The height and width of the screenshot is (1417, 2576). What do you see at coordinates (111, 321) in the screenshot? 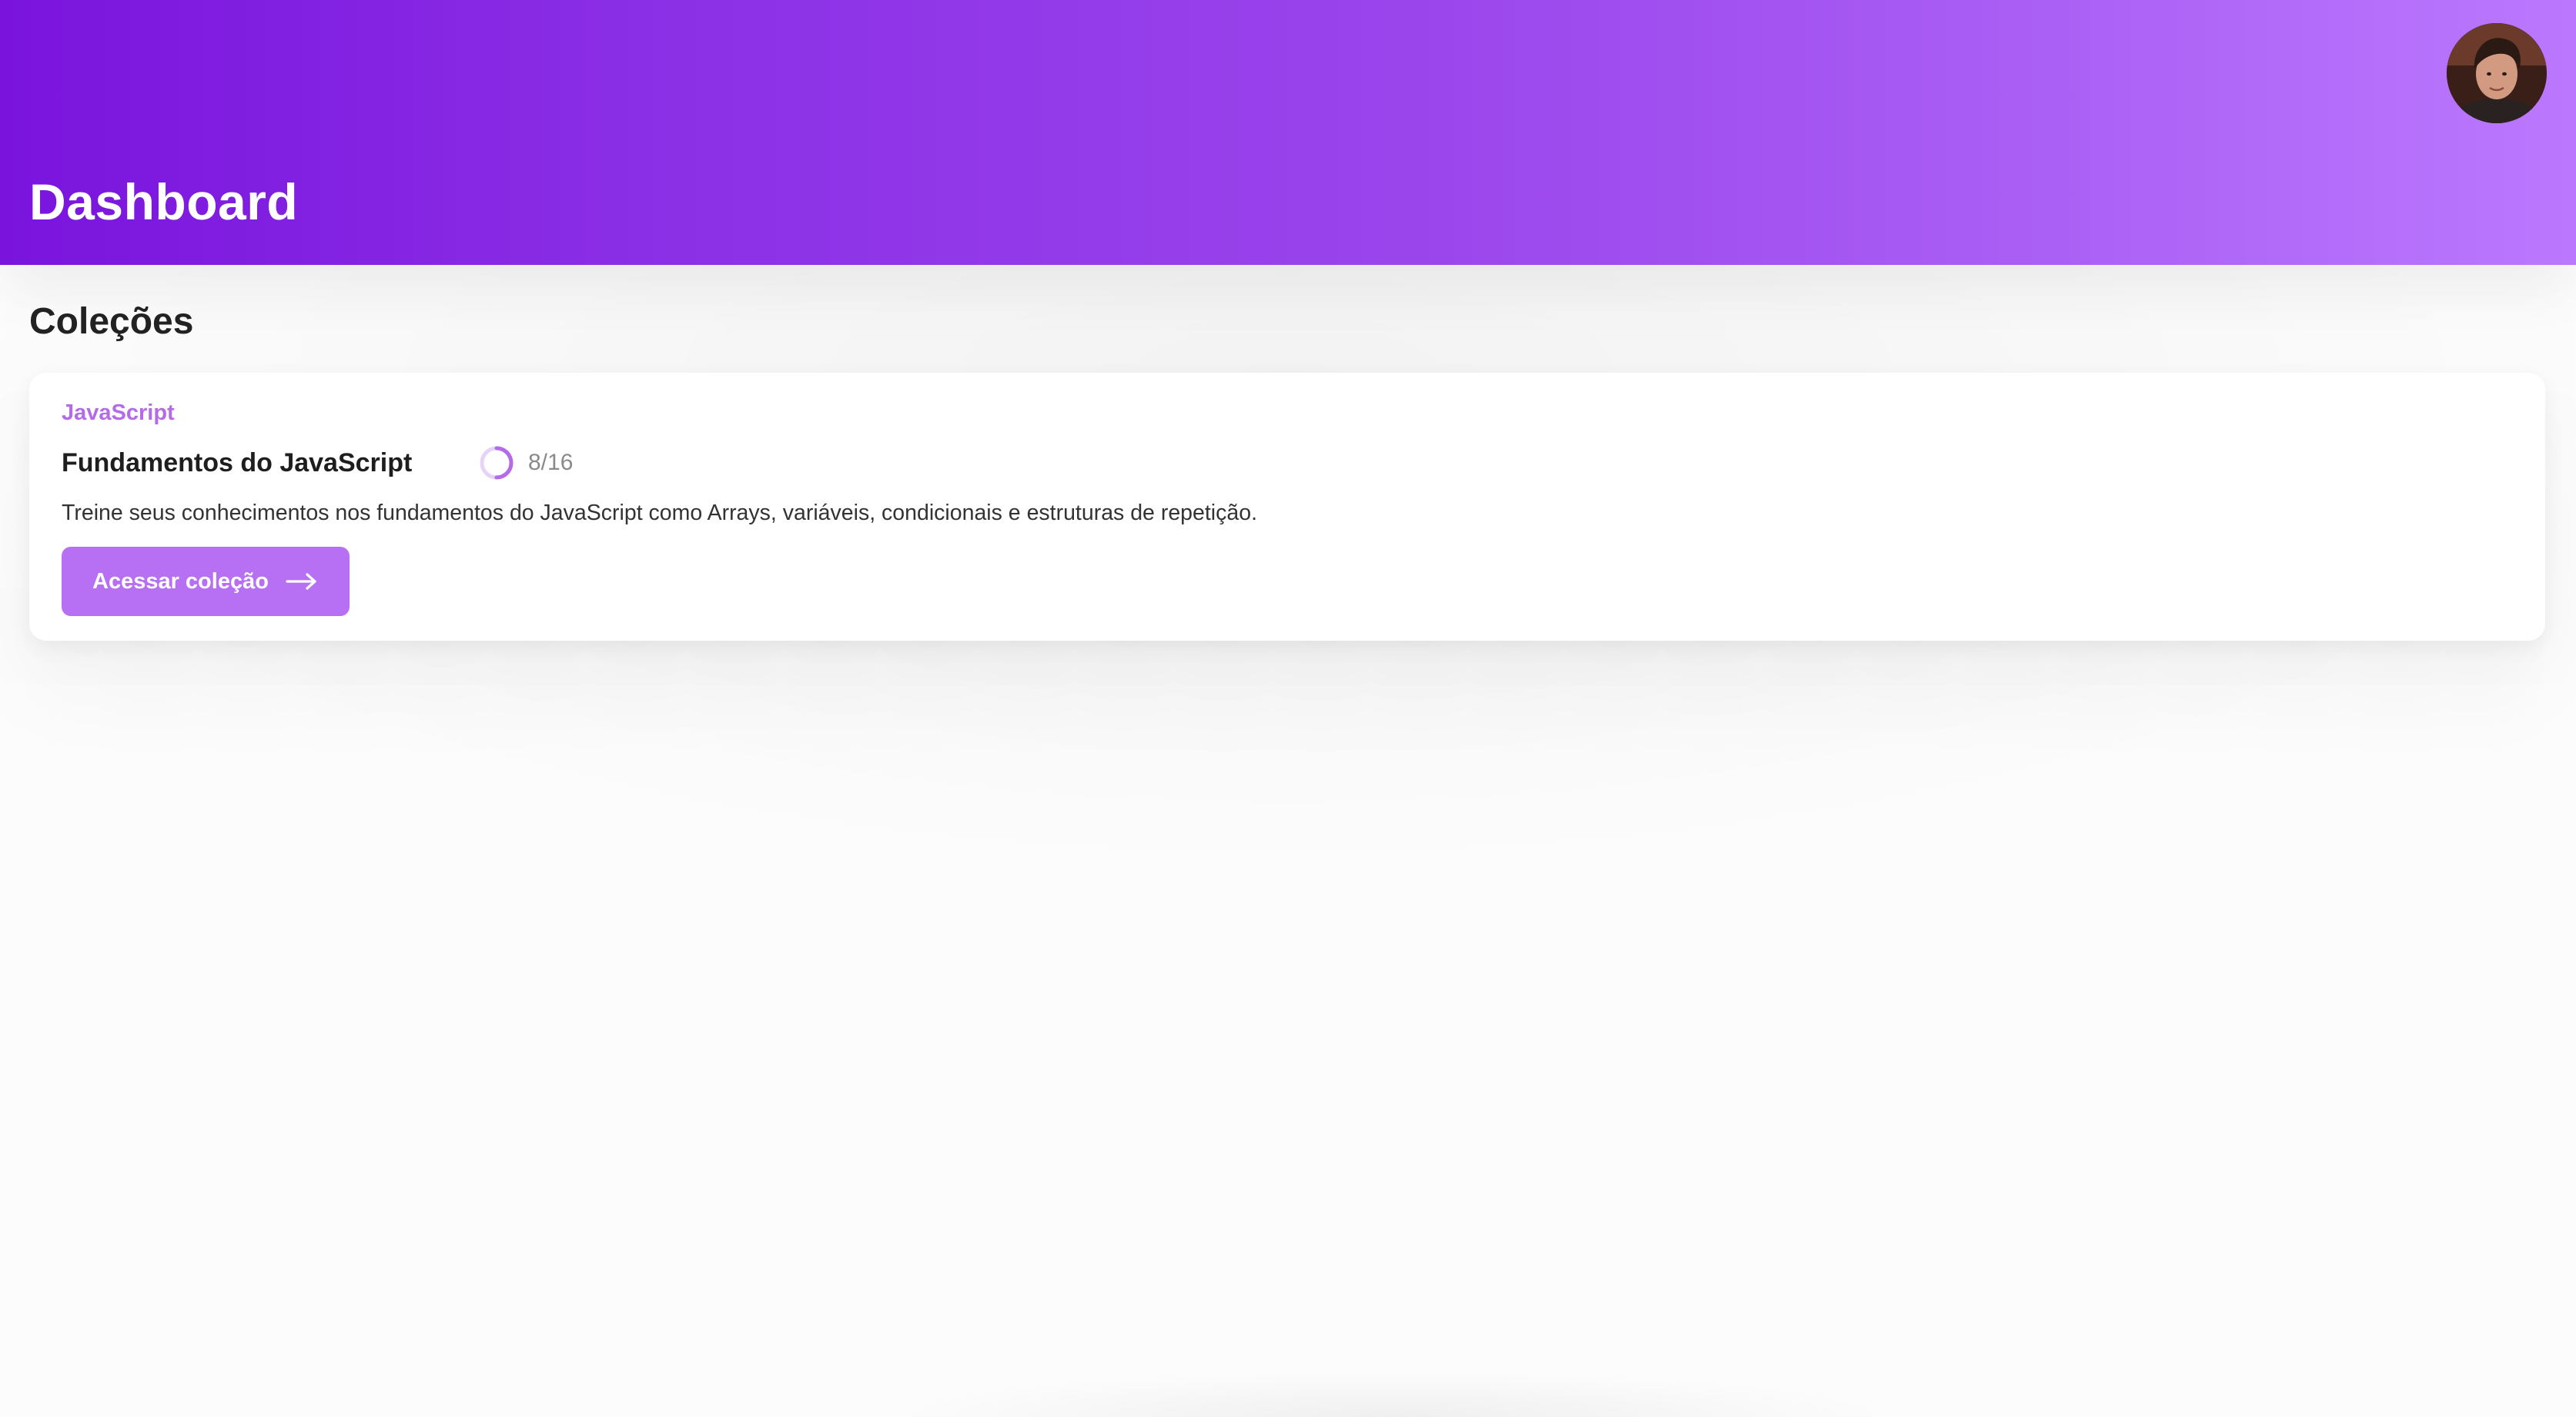
I see `section-title-colecoes: Coleções` at bounding box center [111, 321].